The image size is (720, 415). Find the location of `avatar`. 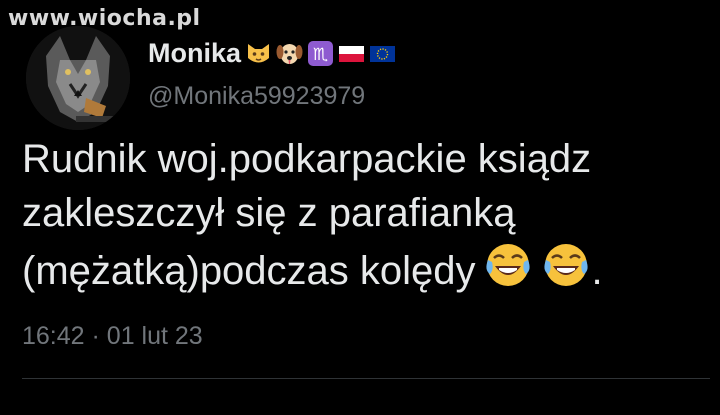

avatar is located at coordinates (78, 78).